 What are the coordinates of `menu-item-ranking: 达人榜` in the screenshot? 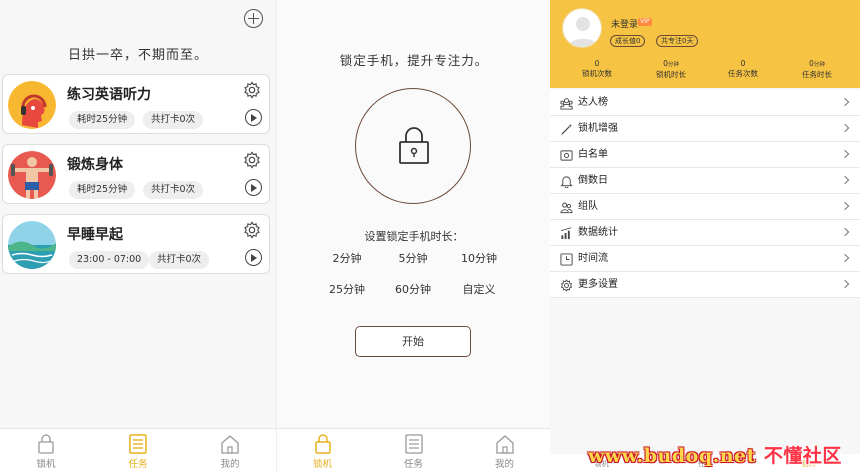 It's located at (705, 103).